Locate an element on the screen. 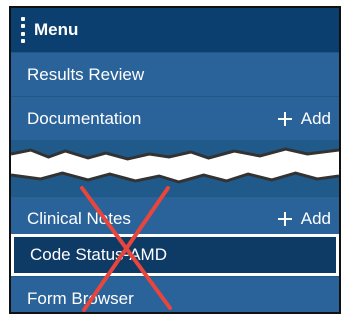  add-label: Add is located at coordinates (315, 218).